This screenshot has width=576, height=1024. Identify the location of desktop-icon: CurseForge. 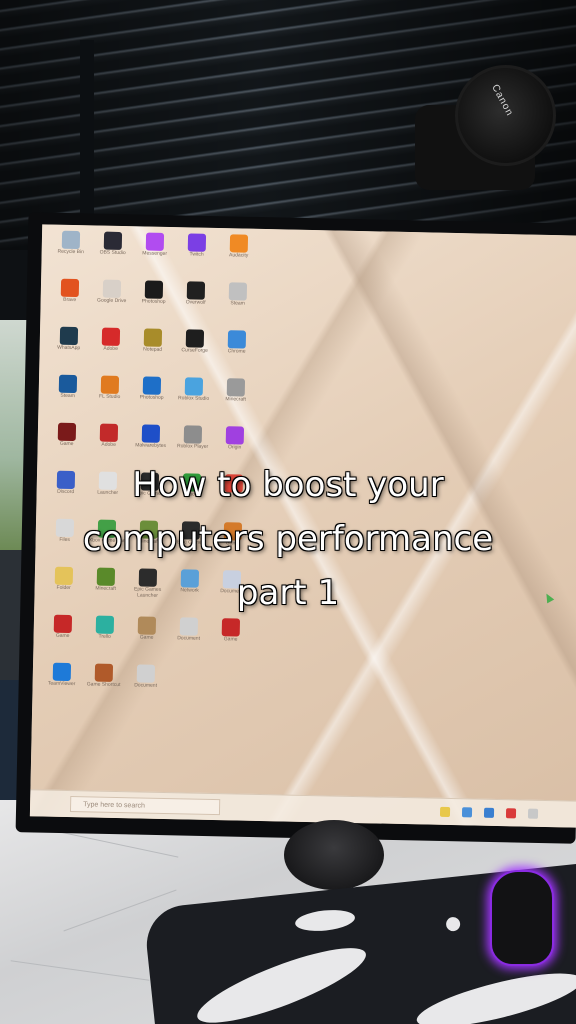
(194, 352).